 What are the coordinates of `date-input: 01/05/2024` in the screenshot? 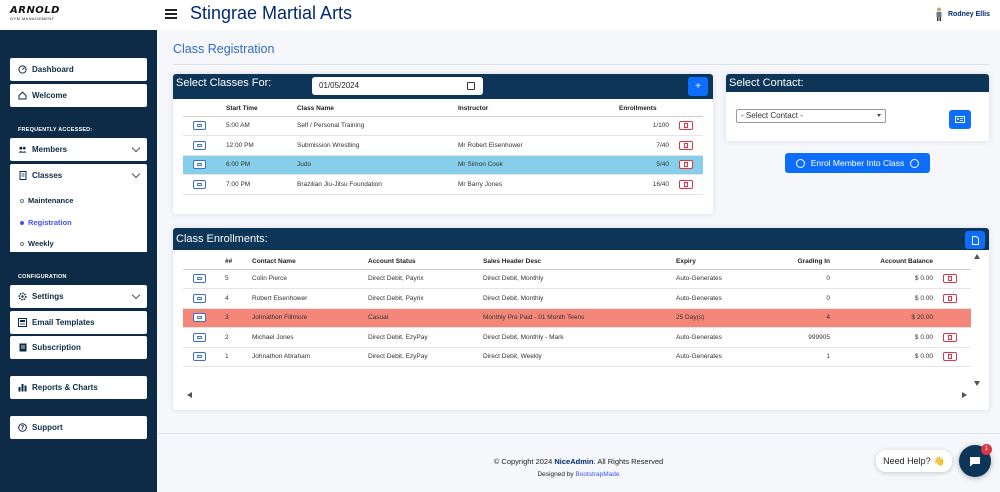 It's located at (397, 86).